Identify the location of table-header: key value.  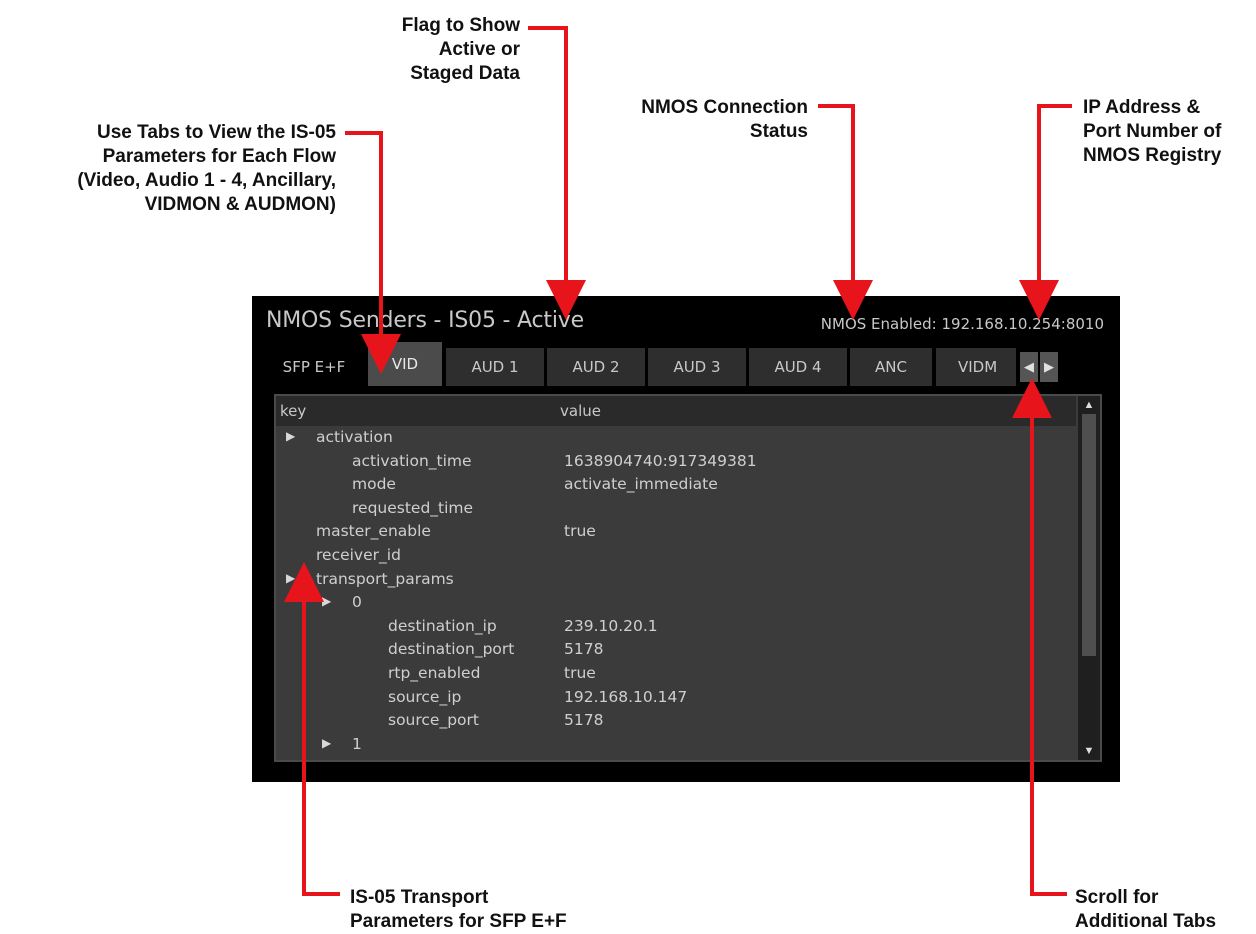
(676, 411).